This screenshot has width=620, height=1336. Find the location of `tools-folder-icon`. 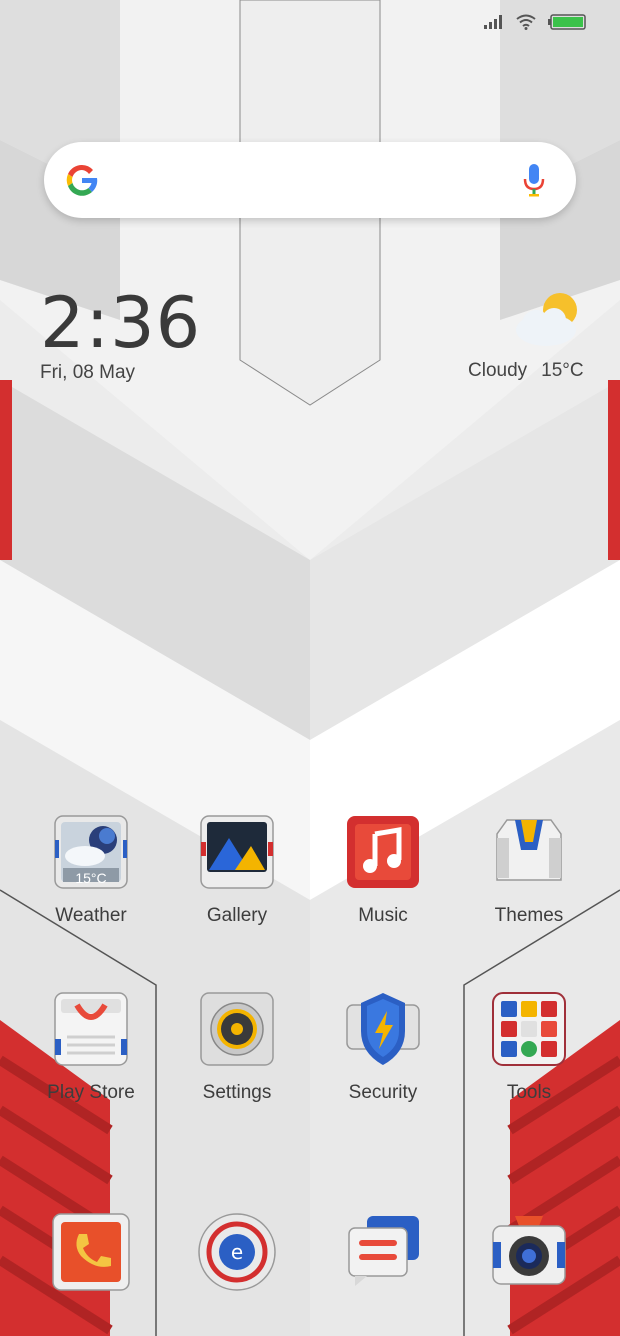

tools-folder-icon is located at coordinates (529, 1029).